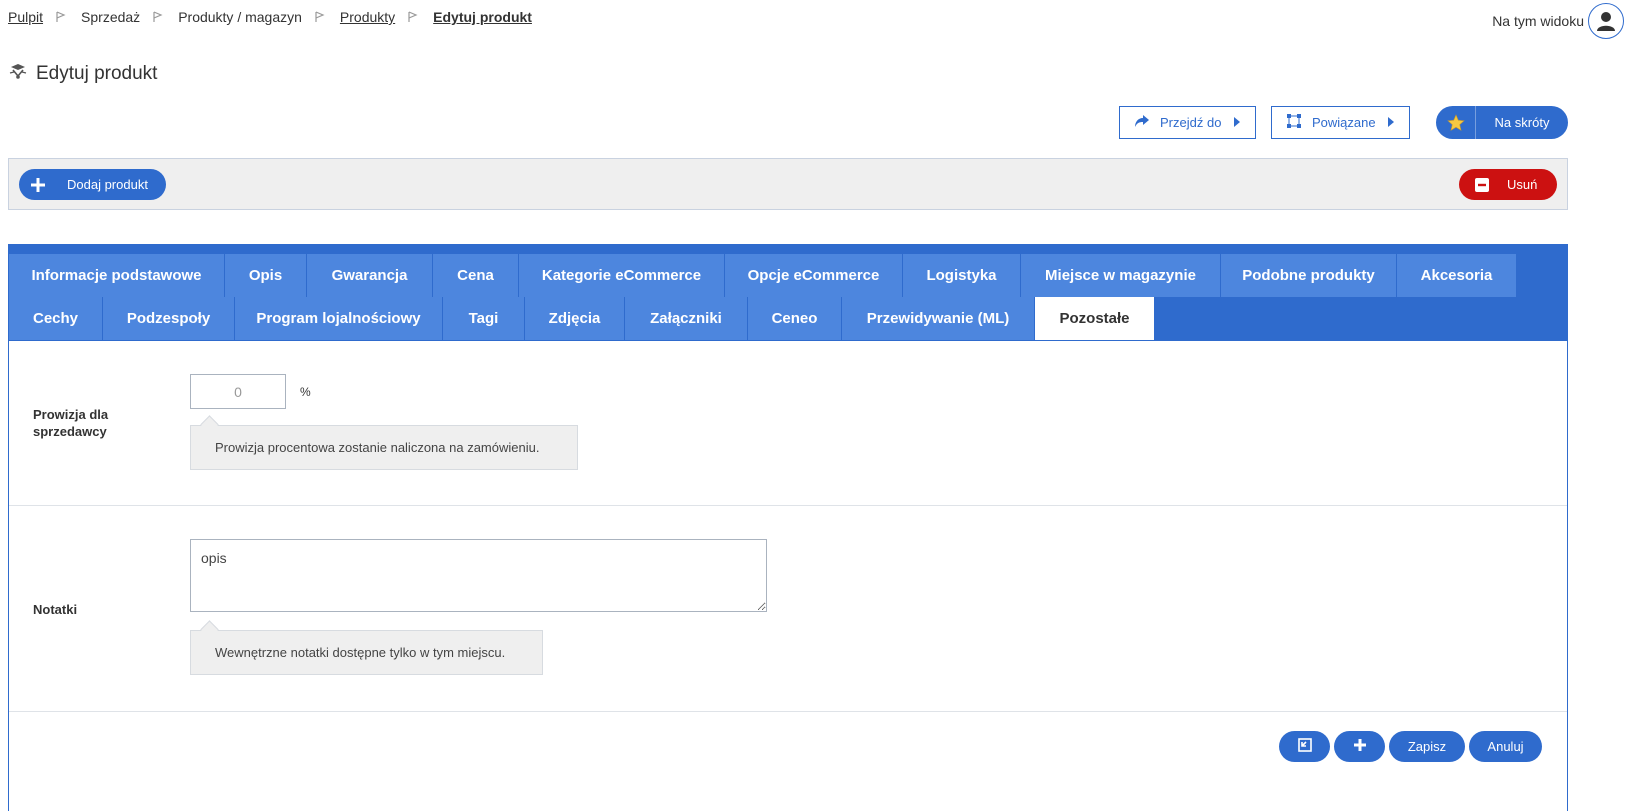 The image size is (1628, 811). What do you see at coordinates (482, 17) in the screenshot?
I see `breadcrumb-edytuj-produkt: Edytuj produkt` at bounding box center [482, 17].